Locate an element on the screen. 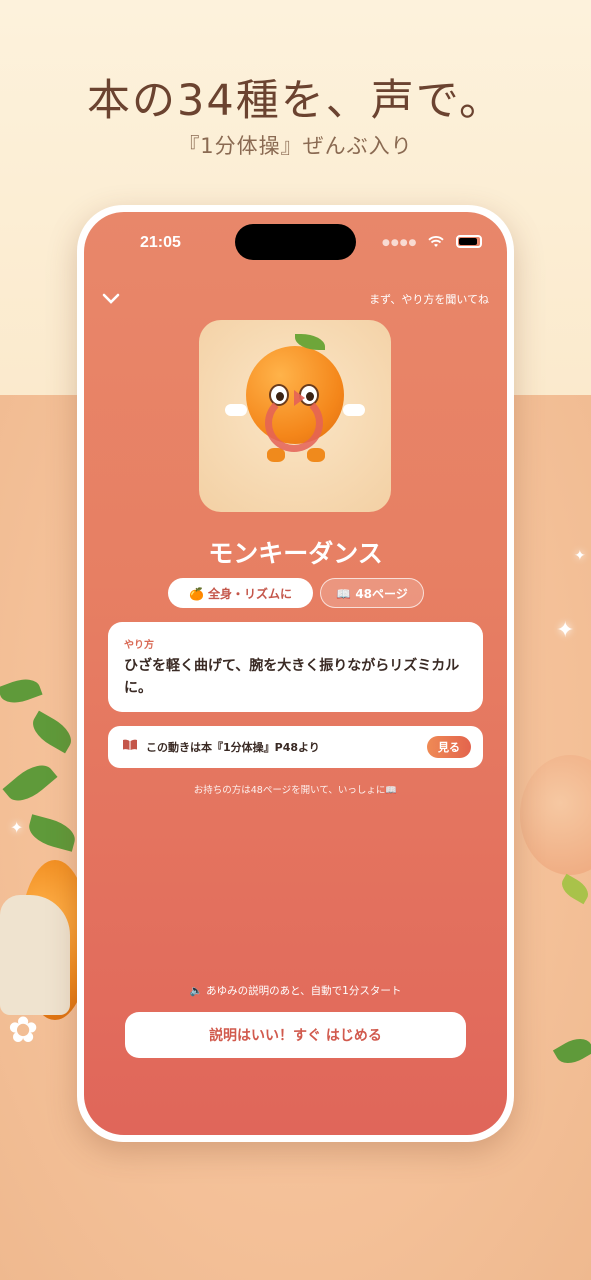  promo-subhead: 『1分体操』ぜんぶ入り is located at coordinates (295, 146).